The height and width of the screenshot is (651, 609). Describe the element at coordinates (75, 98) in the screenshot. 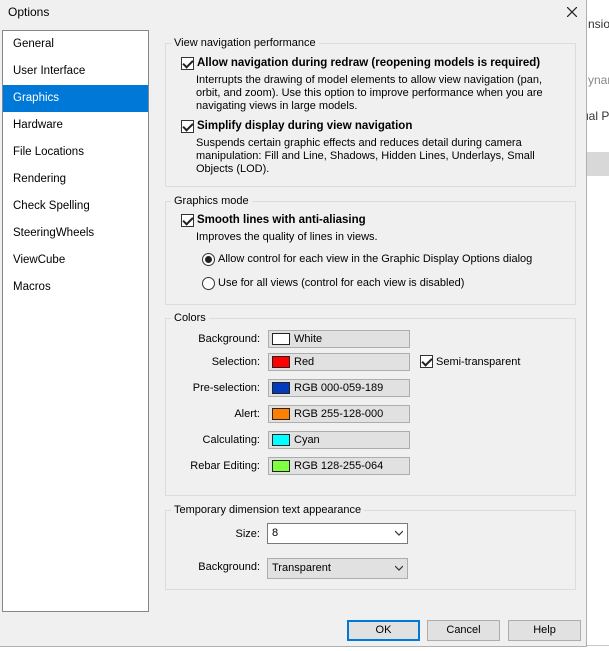

I see `nav-item-graphics: Graphics` at that location.